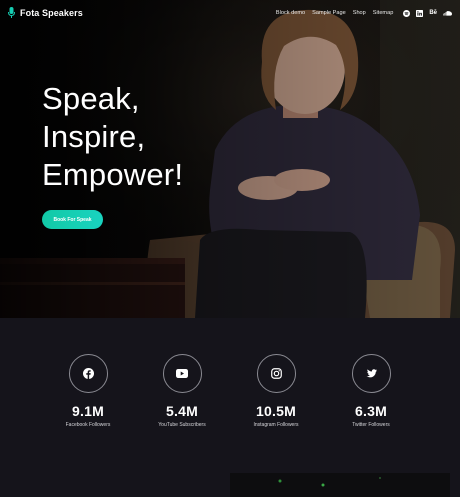 This screenshot has height=497, width=460. I want to click on next-section-preview, so click(230, 485).